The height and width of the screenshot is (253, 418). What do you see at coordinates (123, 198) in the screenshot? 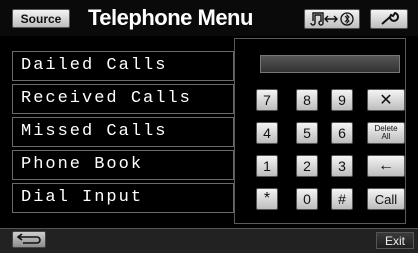
I see `menu-item-dial-input: Dial Input` at bounding box center [123, 198].